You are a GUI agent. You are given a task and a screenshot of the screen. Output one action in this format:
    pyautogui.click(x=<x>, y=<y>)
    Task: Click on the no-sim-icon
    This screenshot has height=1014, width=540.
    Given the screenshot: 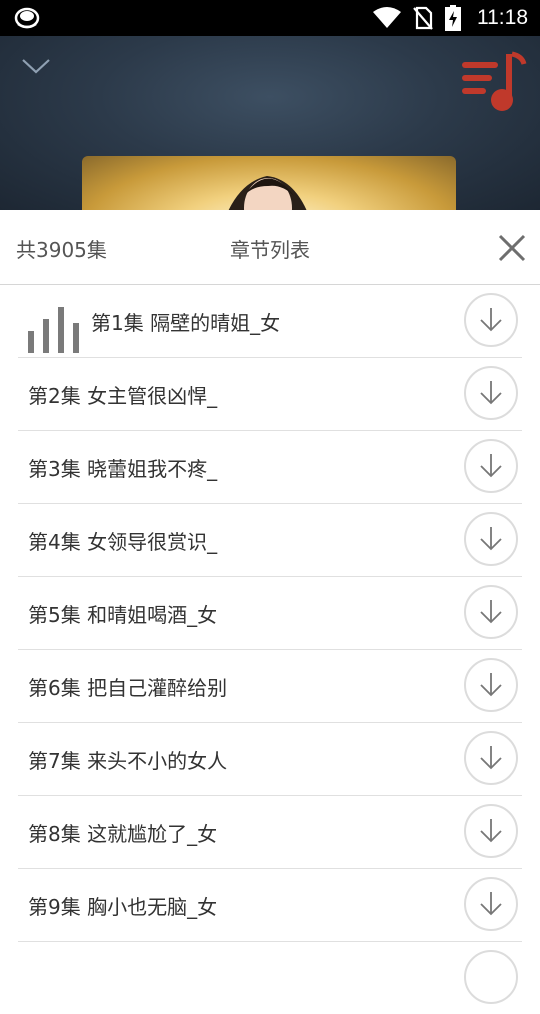 What is the action you would take?
    pyautogui.click(x=423, y=18)
    